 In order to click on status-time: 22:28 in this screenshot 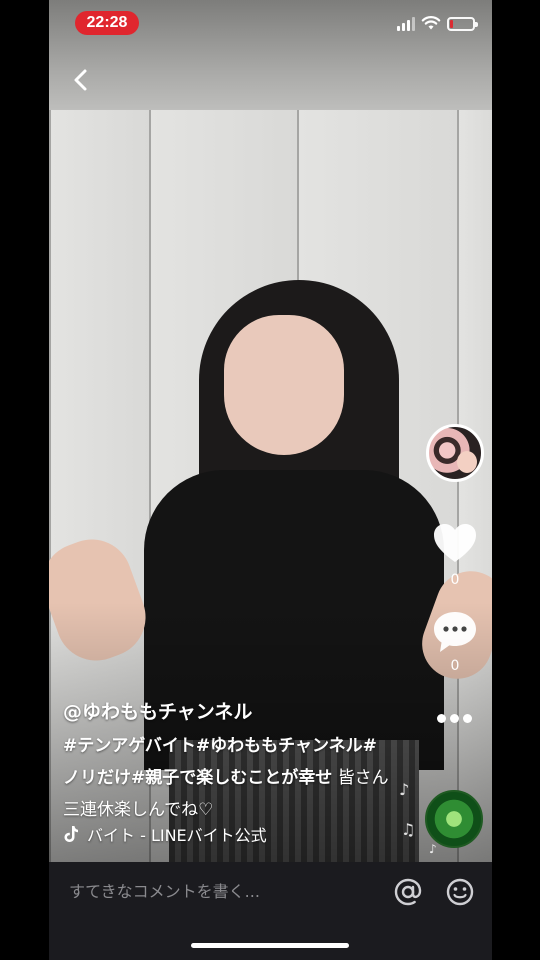, I will do `click(107, 23)`.